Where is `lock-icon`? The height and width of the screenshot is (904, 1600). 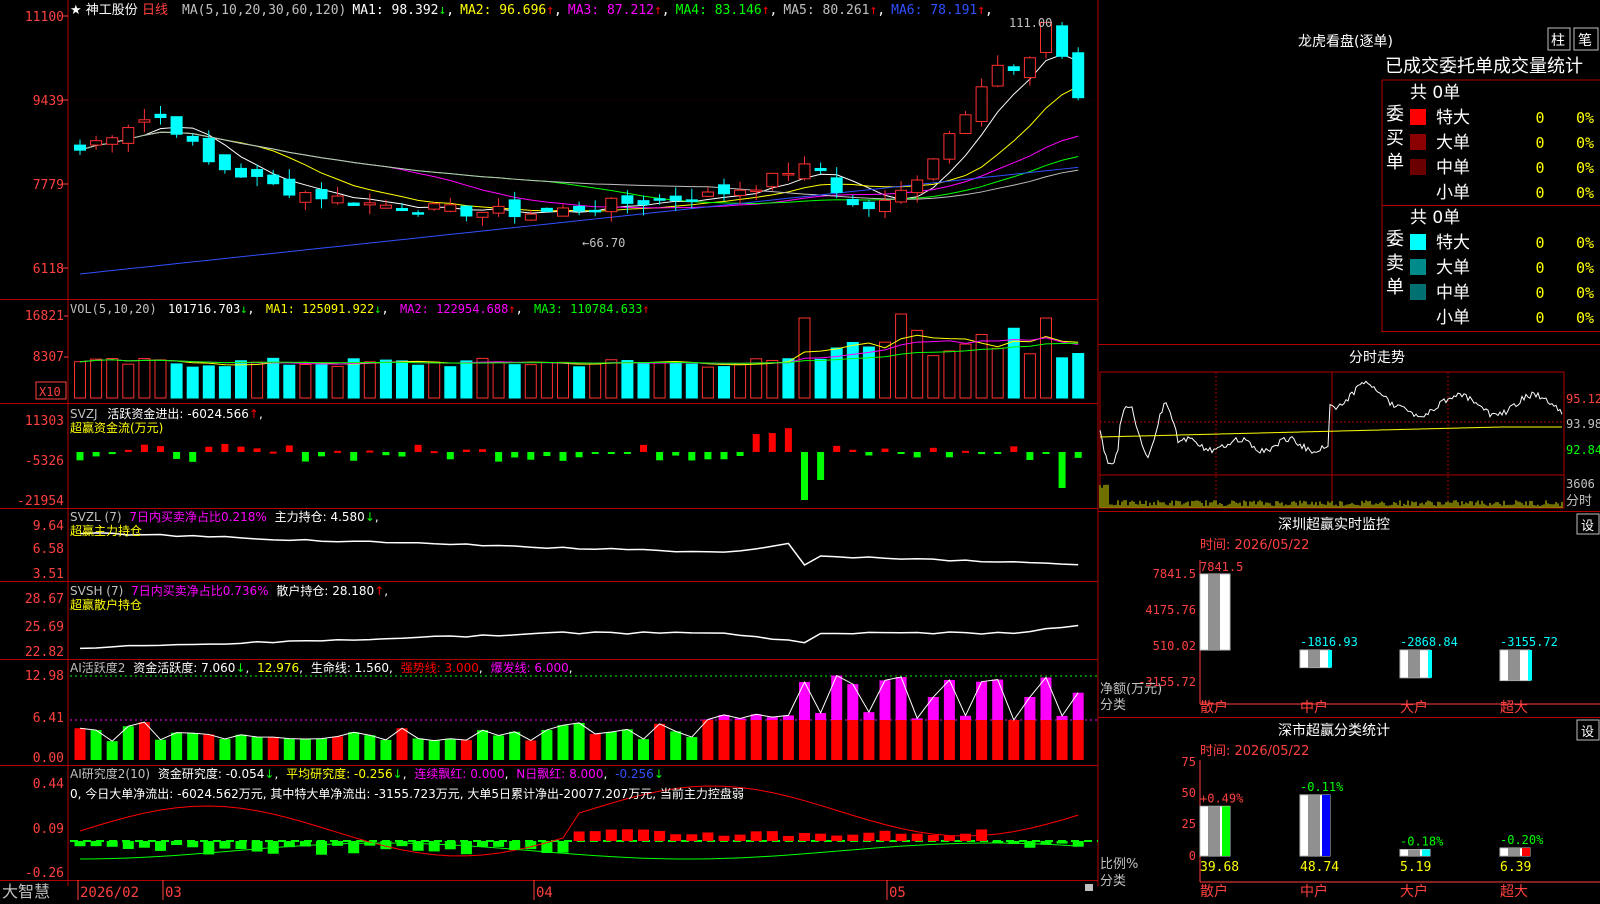 lock-icon is located at coordinates (1089, 887).